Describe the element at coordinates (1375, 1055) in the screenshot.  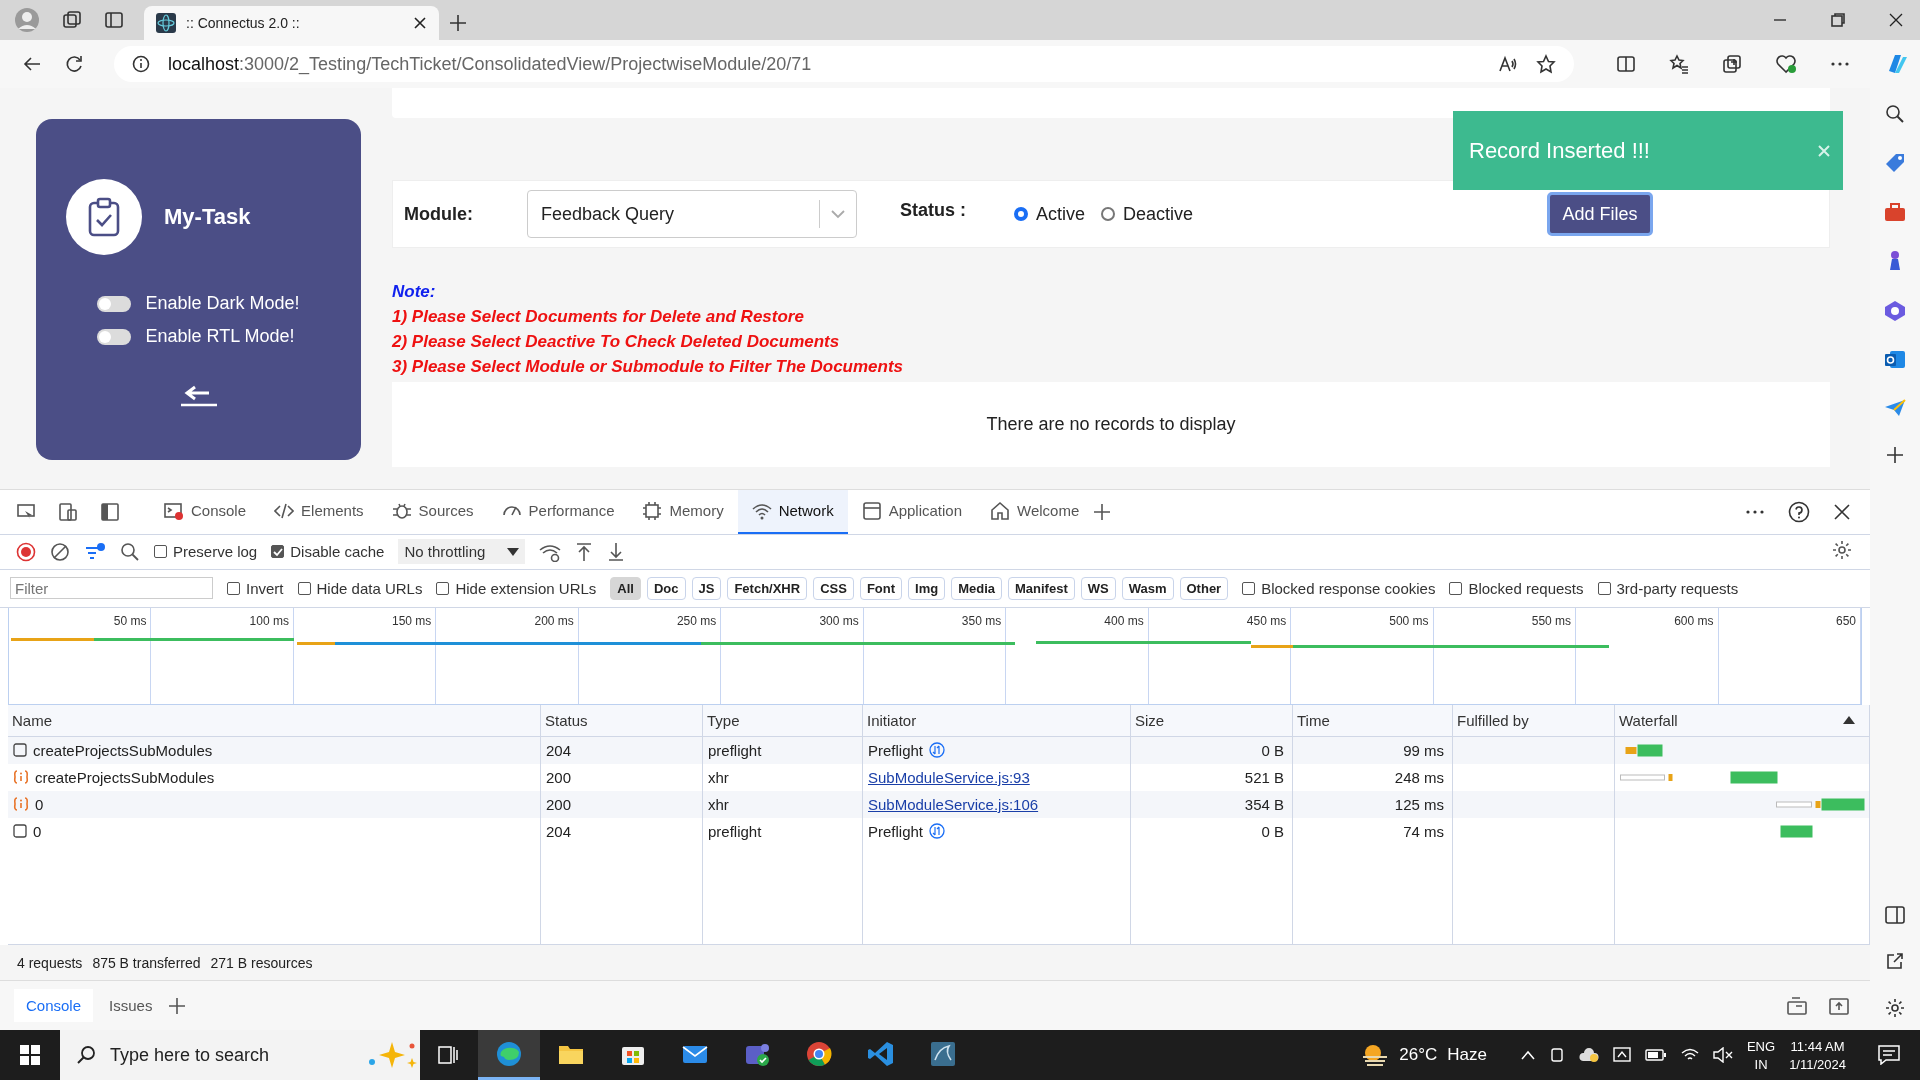
I see `haze-icon` at that location.